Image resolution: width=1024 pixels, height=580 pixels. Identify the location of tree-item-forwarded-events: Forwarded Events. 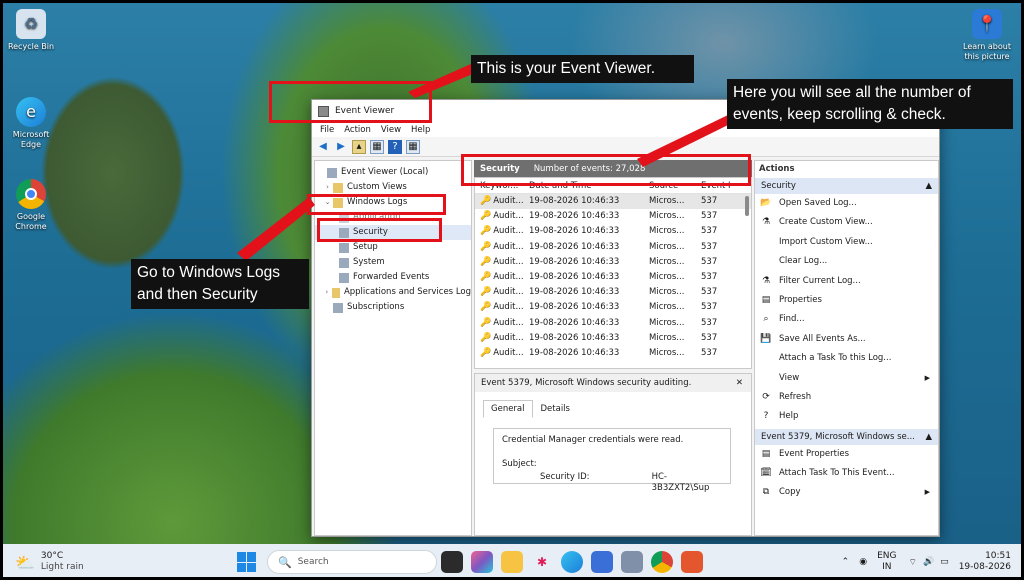
(393, 277).